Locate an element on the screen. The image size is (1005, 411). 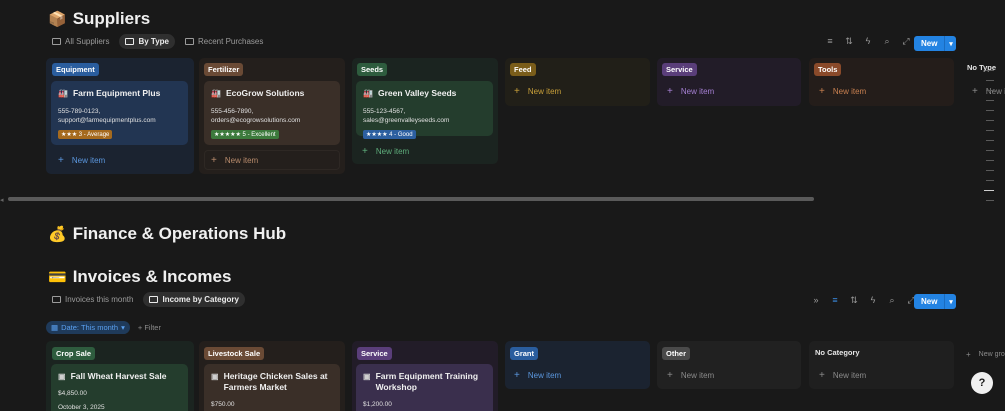
tab-invoices-this-month: Invoices this month is located at coordinates (92, 299).